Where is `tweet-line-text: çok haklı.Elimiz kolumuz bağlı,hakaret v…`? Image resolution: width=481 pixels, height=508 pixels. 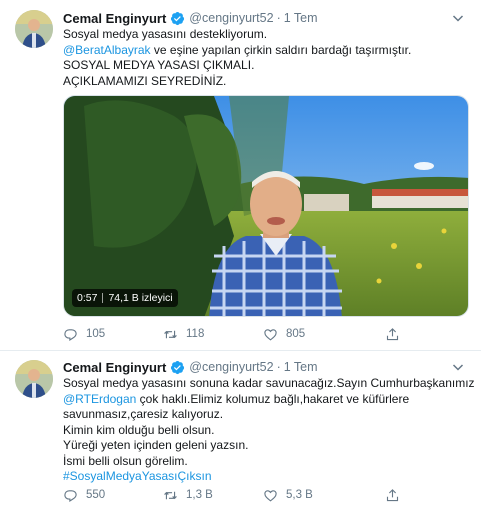 tweet-line-text: çok haklı.Elimiz kolumuz bağlı,hakaret v… is located at coordinates (273, 398).